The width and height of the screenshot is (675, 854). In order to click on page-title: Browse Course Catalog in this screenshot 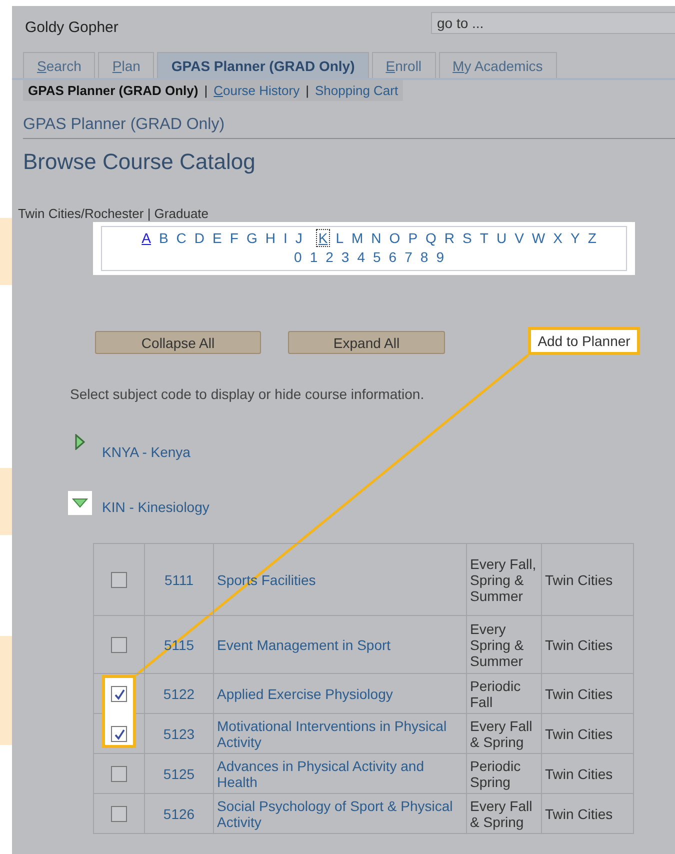, I will do `click(139, 162)`.